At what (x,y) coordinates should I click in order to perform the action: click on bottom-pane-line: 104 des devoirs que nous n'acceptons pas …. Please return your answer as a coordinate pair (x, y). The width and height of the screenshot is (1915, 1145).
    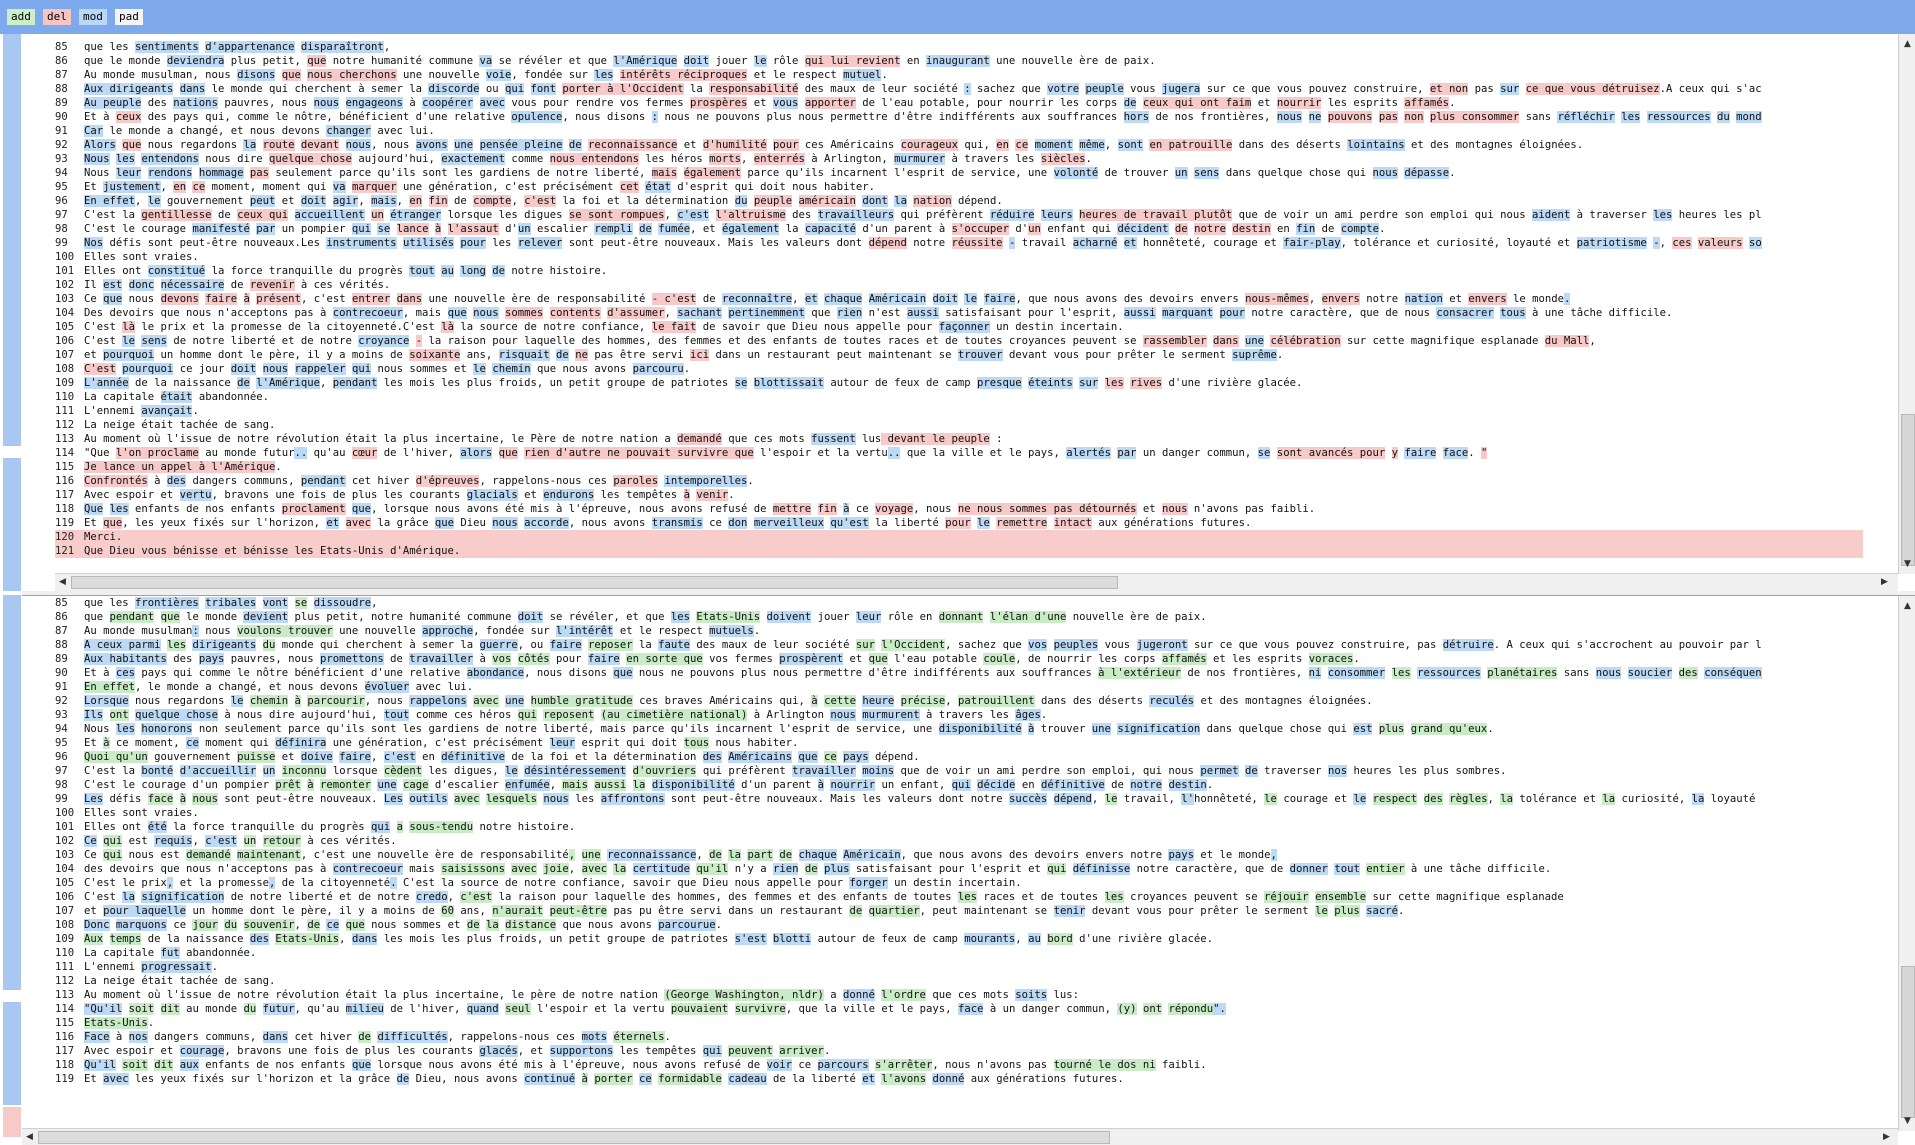
    Looking at the image, I should click on (803, 869).